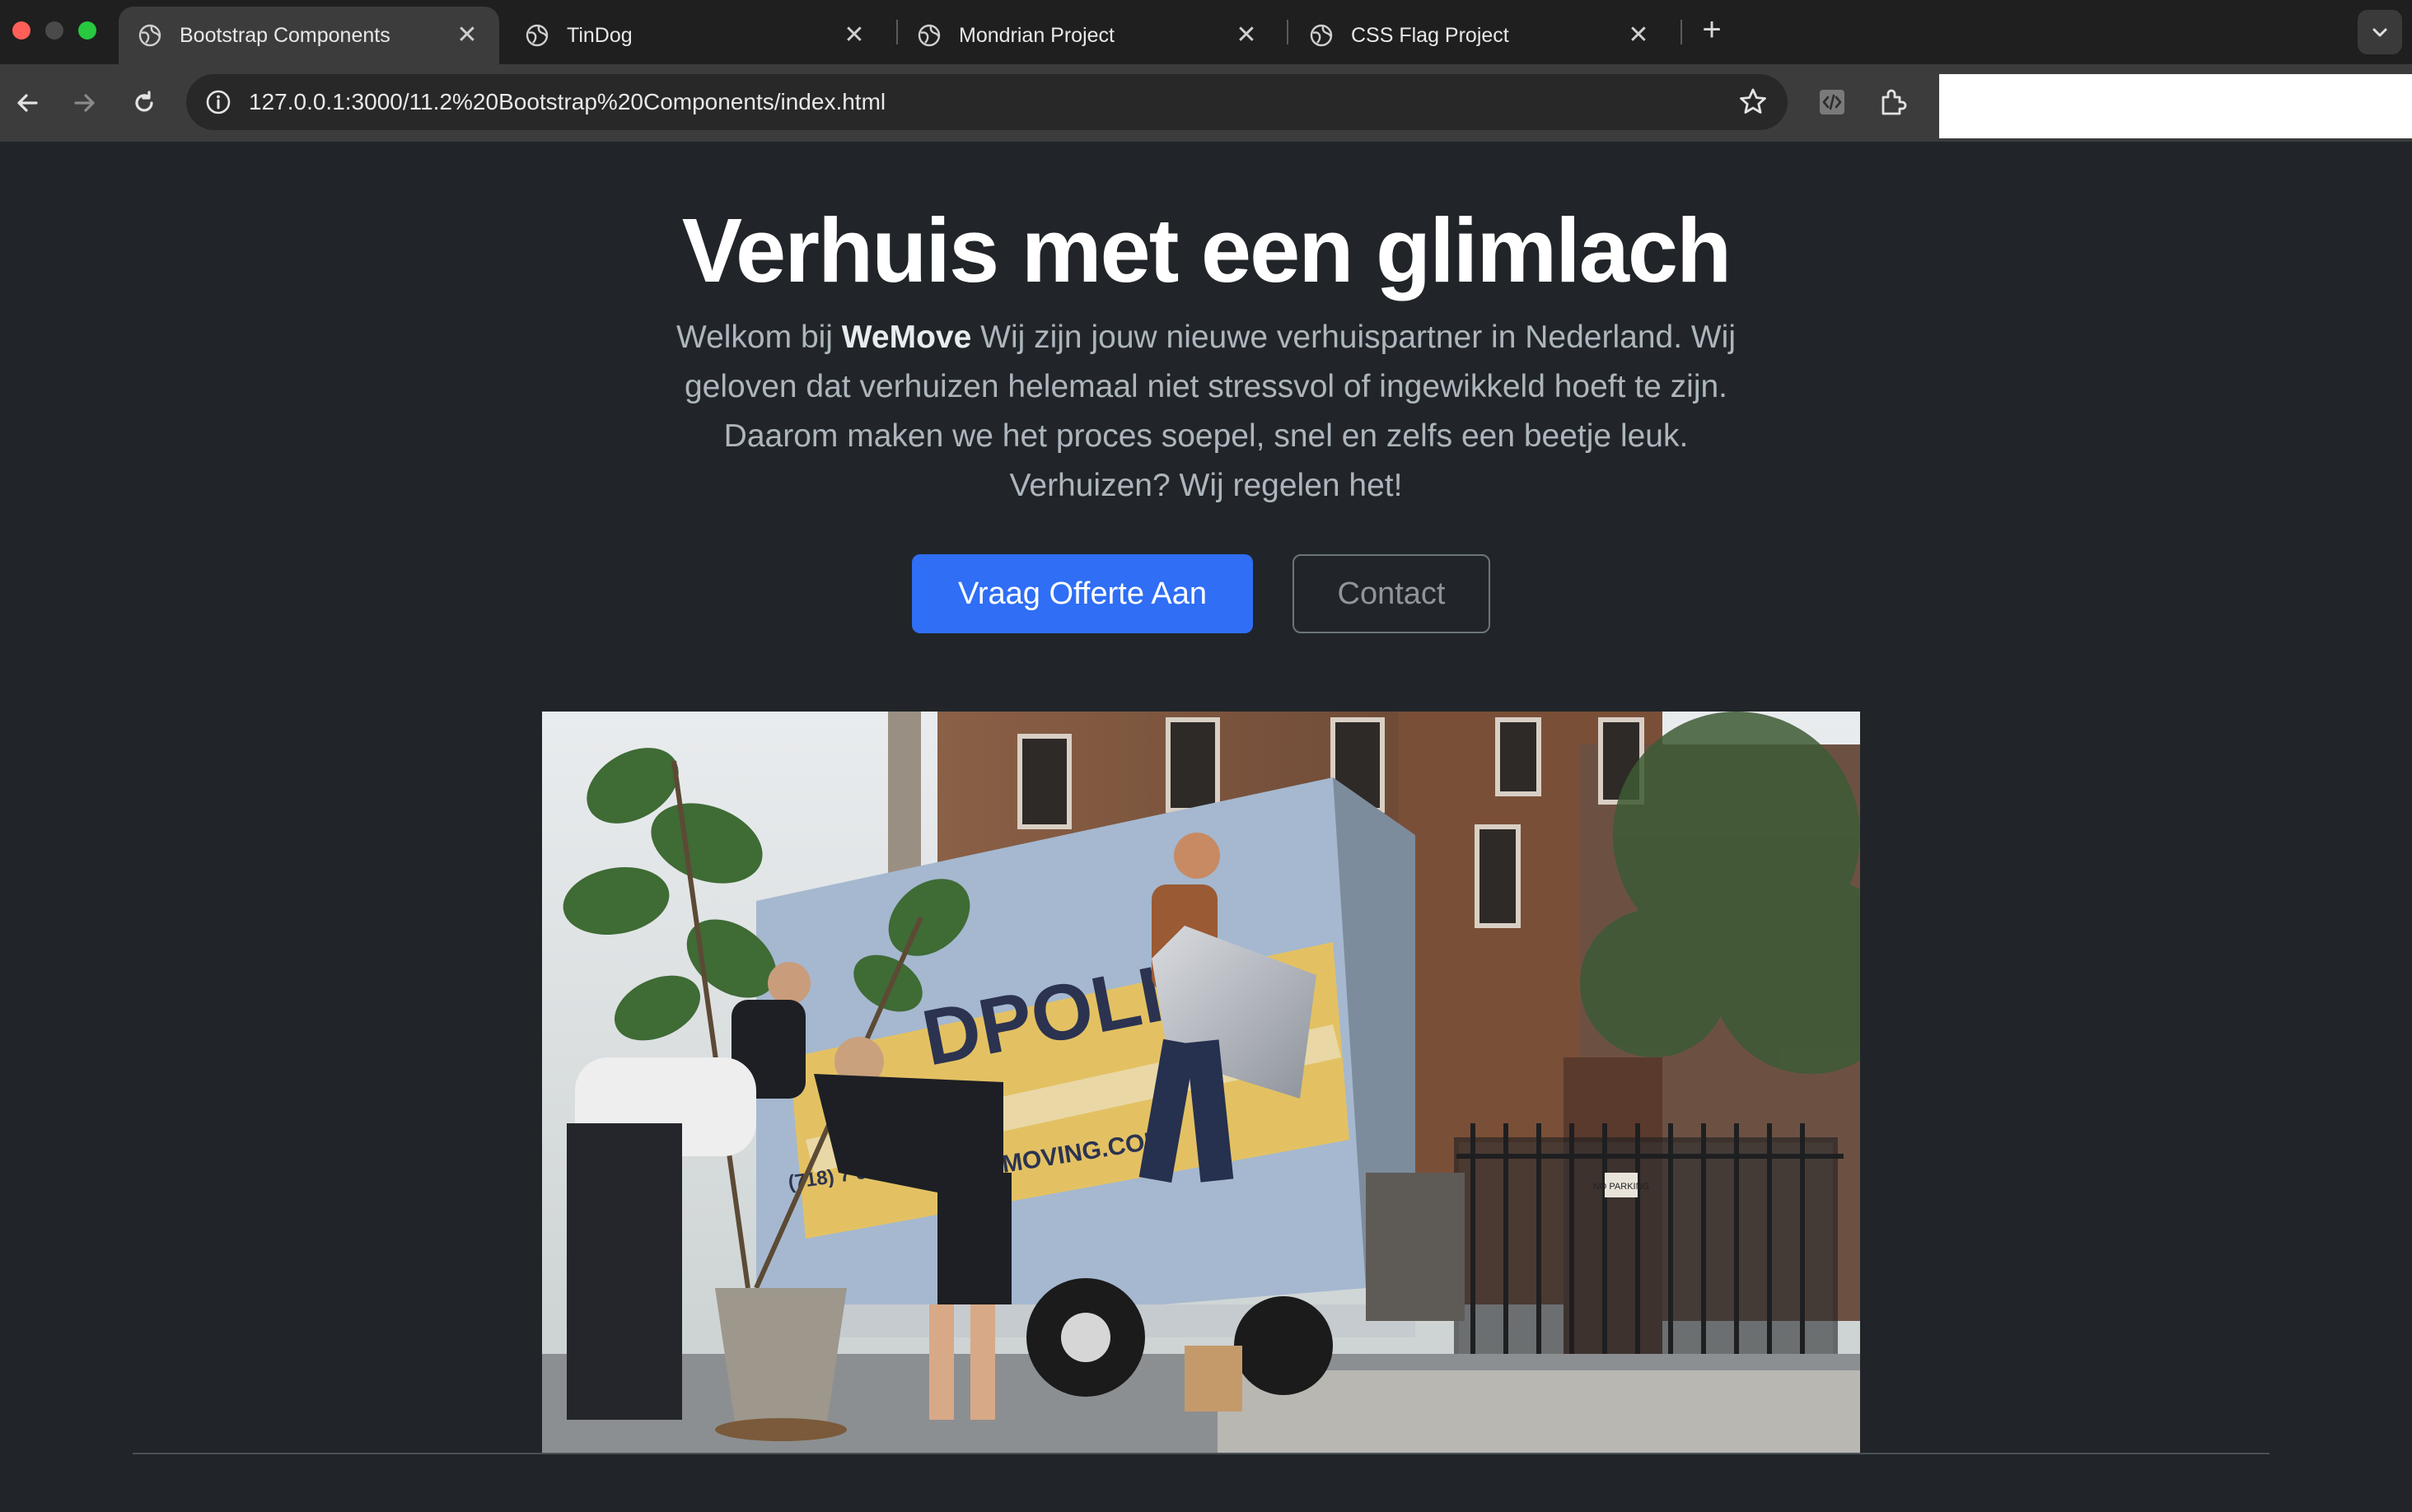  What do you see at coordinates (600, 35) in the screenshot?
I see `tab-title: TinDog` at bounding box center [600, 35].